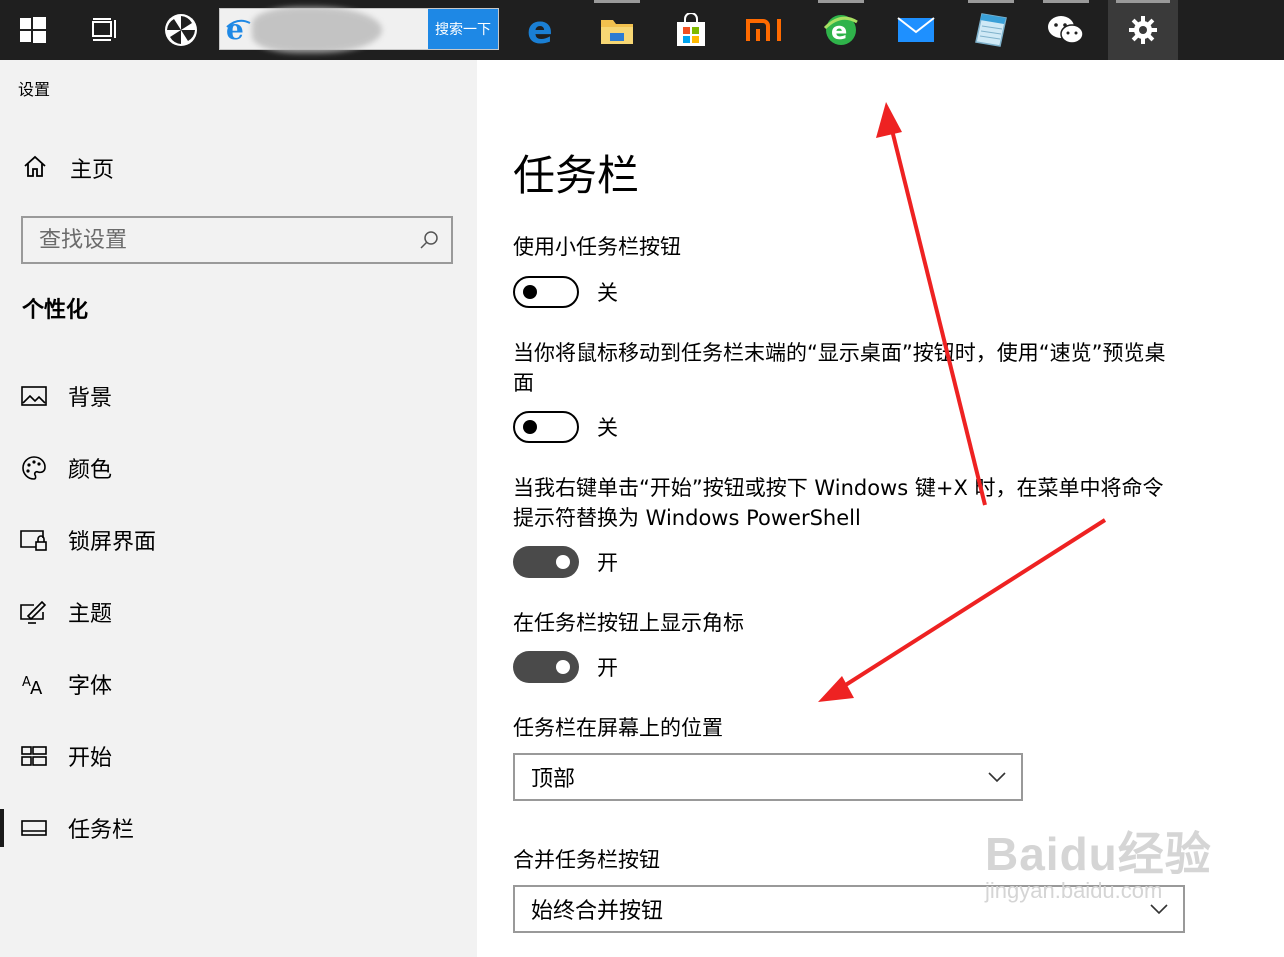  What do you see at coordinates (546, 562) in the screenshot?
I see `powershell-toggle` at bounding box center [546, 562].